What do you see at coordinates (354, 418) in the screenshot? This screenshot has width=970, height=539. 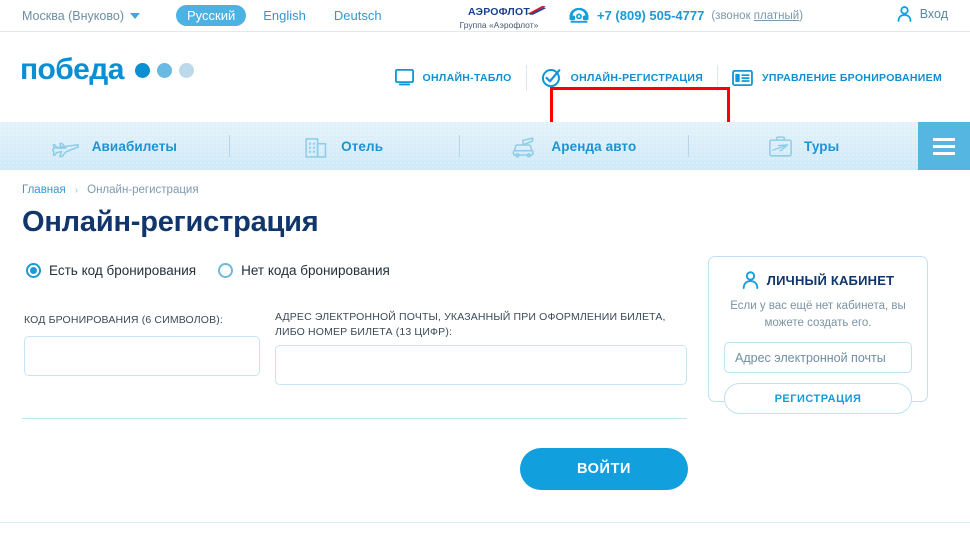 I see `form-divider` at bounding box center [354, 418].